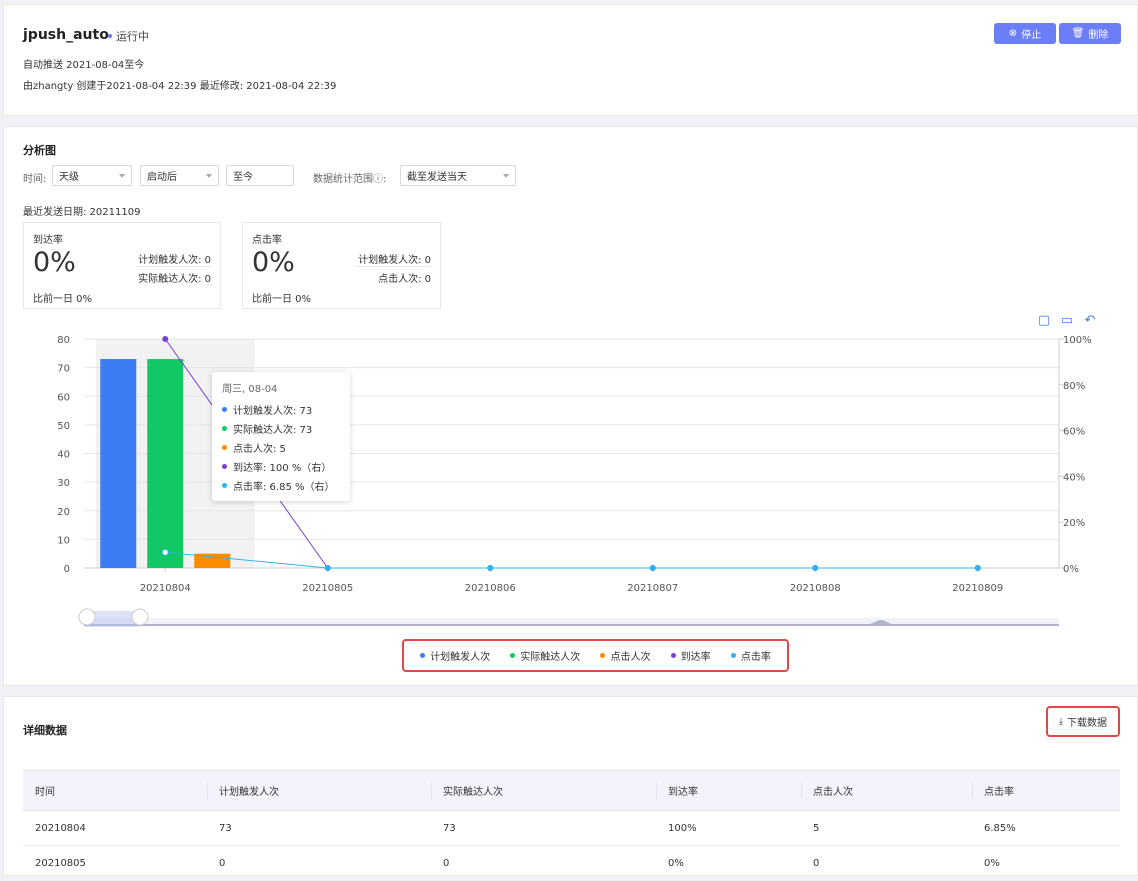  Describe the element at coordinates (63, 455) in the screenshot. I see `y-left-tick-label: 40` at that location.